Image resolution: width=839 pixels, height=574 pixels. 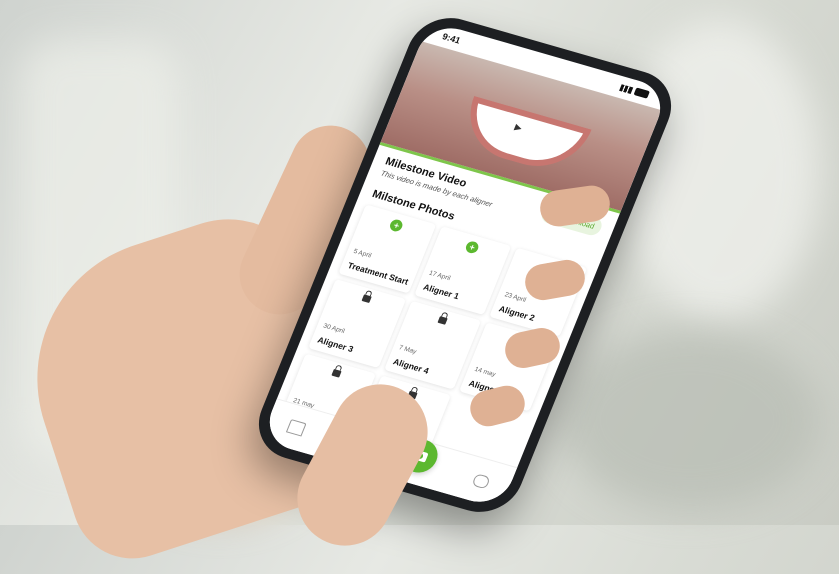 I want to click on photo-date: 7 May, so click(x=407, y=350).